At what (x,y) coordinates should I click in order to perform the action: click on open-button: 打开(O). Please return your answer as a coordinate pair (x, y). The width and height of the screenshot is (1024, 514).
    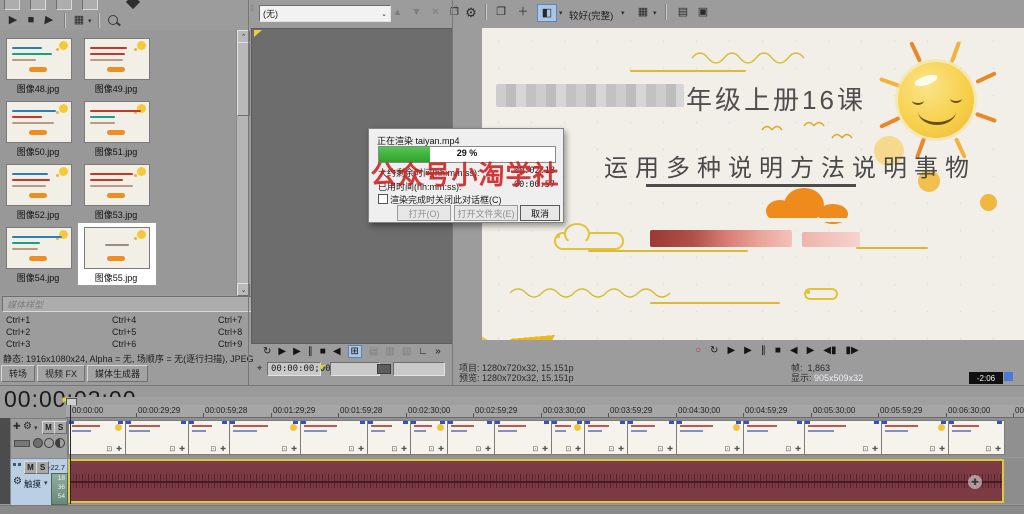
    Looking at the image, I should click on (424, 213).